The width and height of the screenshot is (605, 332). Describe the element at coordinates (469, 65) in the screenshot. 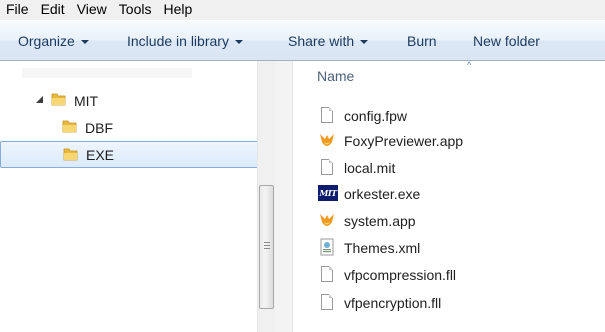

I see `sort-ascending-icon: ^` at that location.